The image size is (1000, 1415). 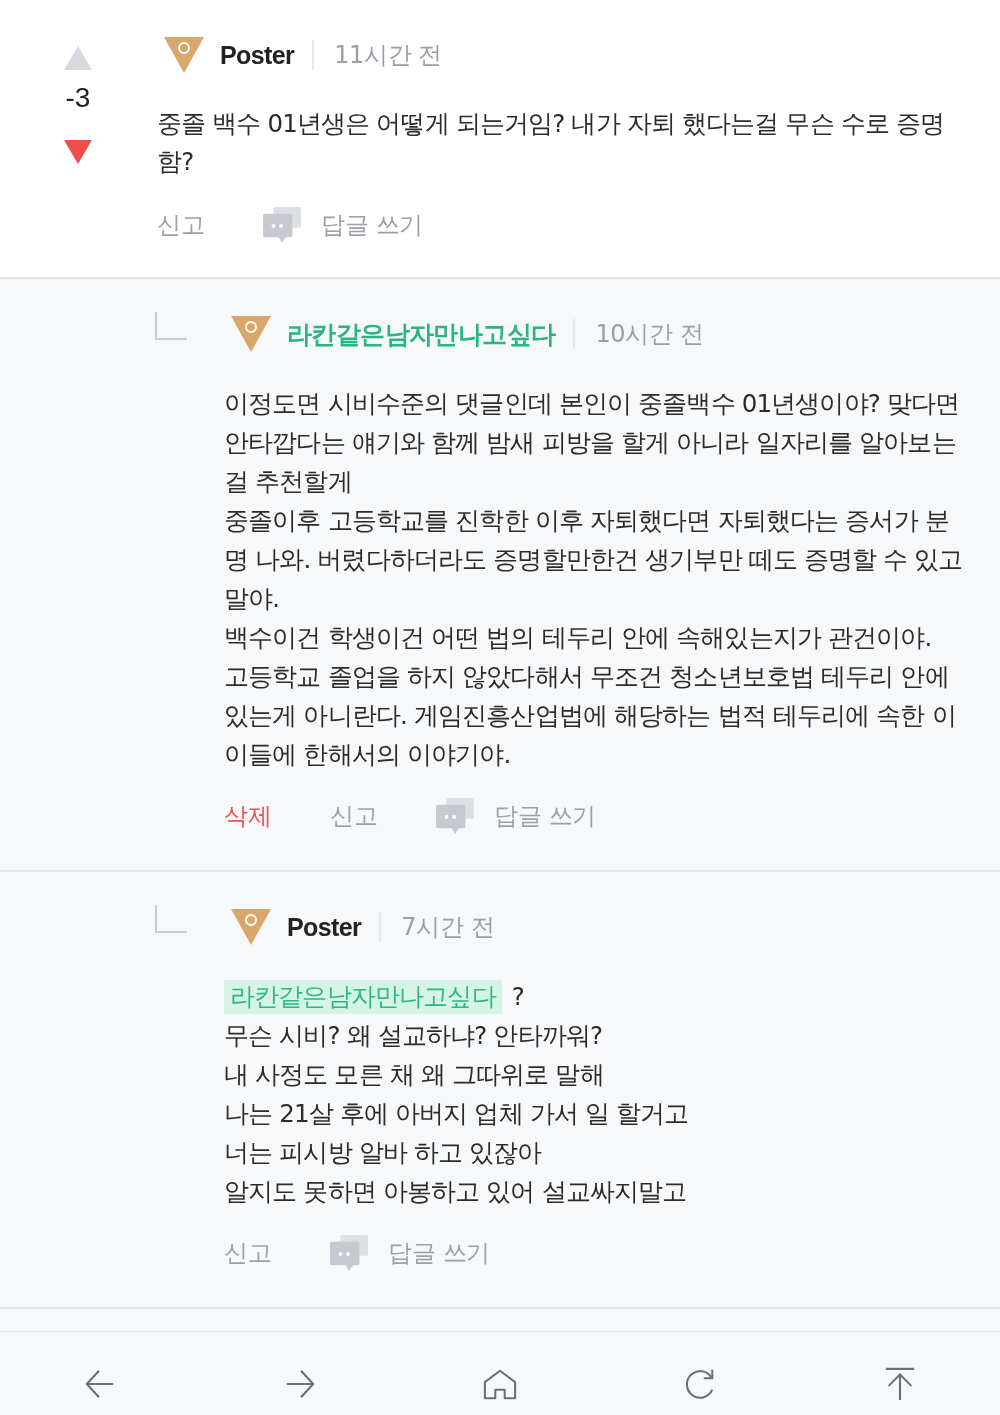 What do you see at coordinates (649, 334) in the screenshot?
I see `comment-time: 10시간 전` at bounding box center [649, 334].